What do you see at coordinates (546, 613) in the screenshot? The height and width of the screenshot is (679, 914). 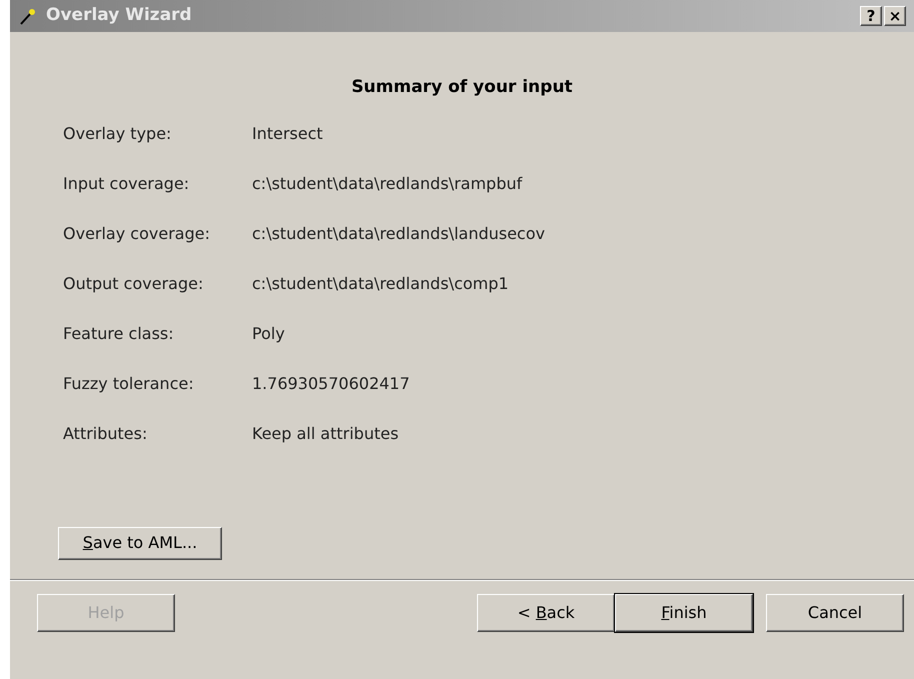 I see `dialog-button: < Back` at bounding box center [546, 613].